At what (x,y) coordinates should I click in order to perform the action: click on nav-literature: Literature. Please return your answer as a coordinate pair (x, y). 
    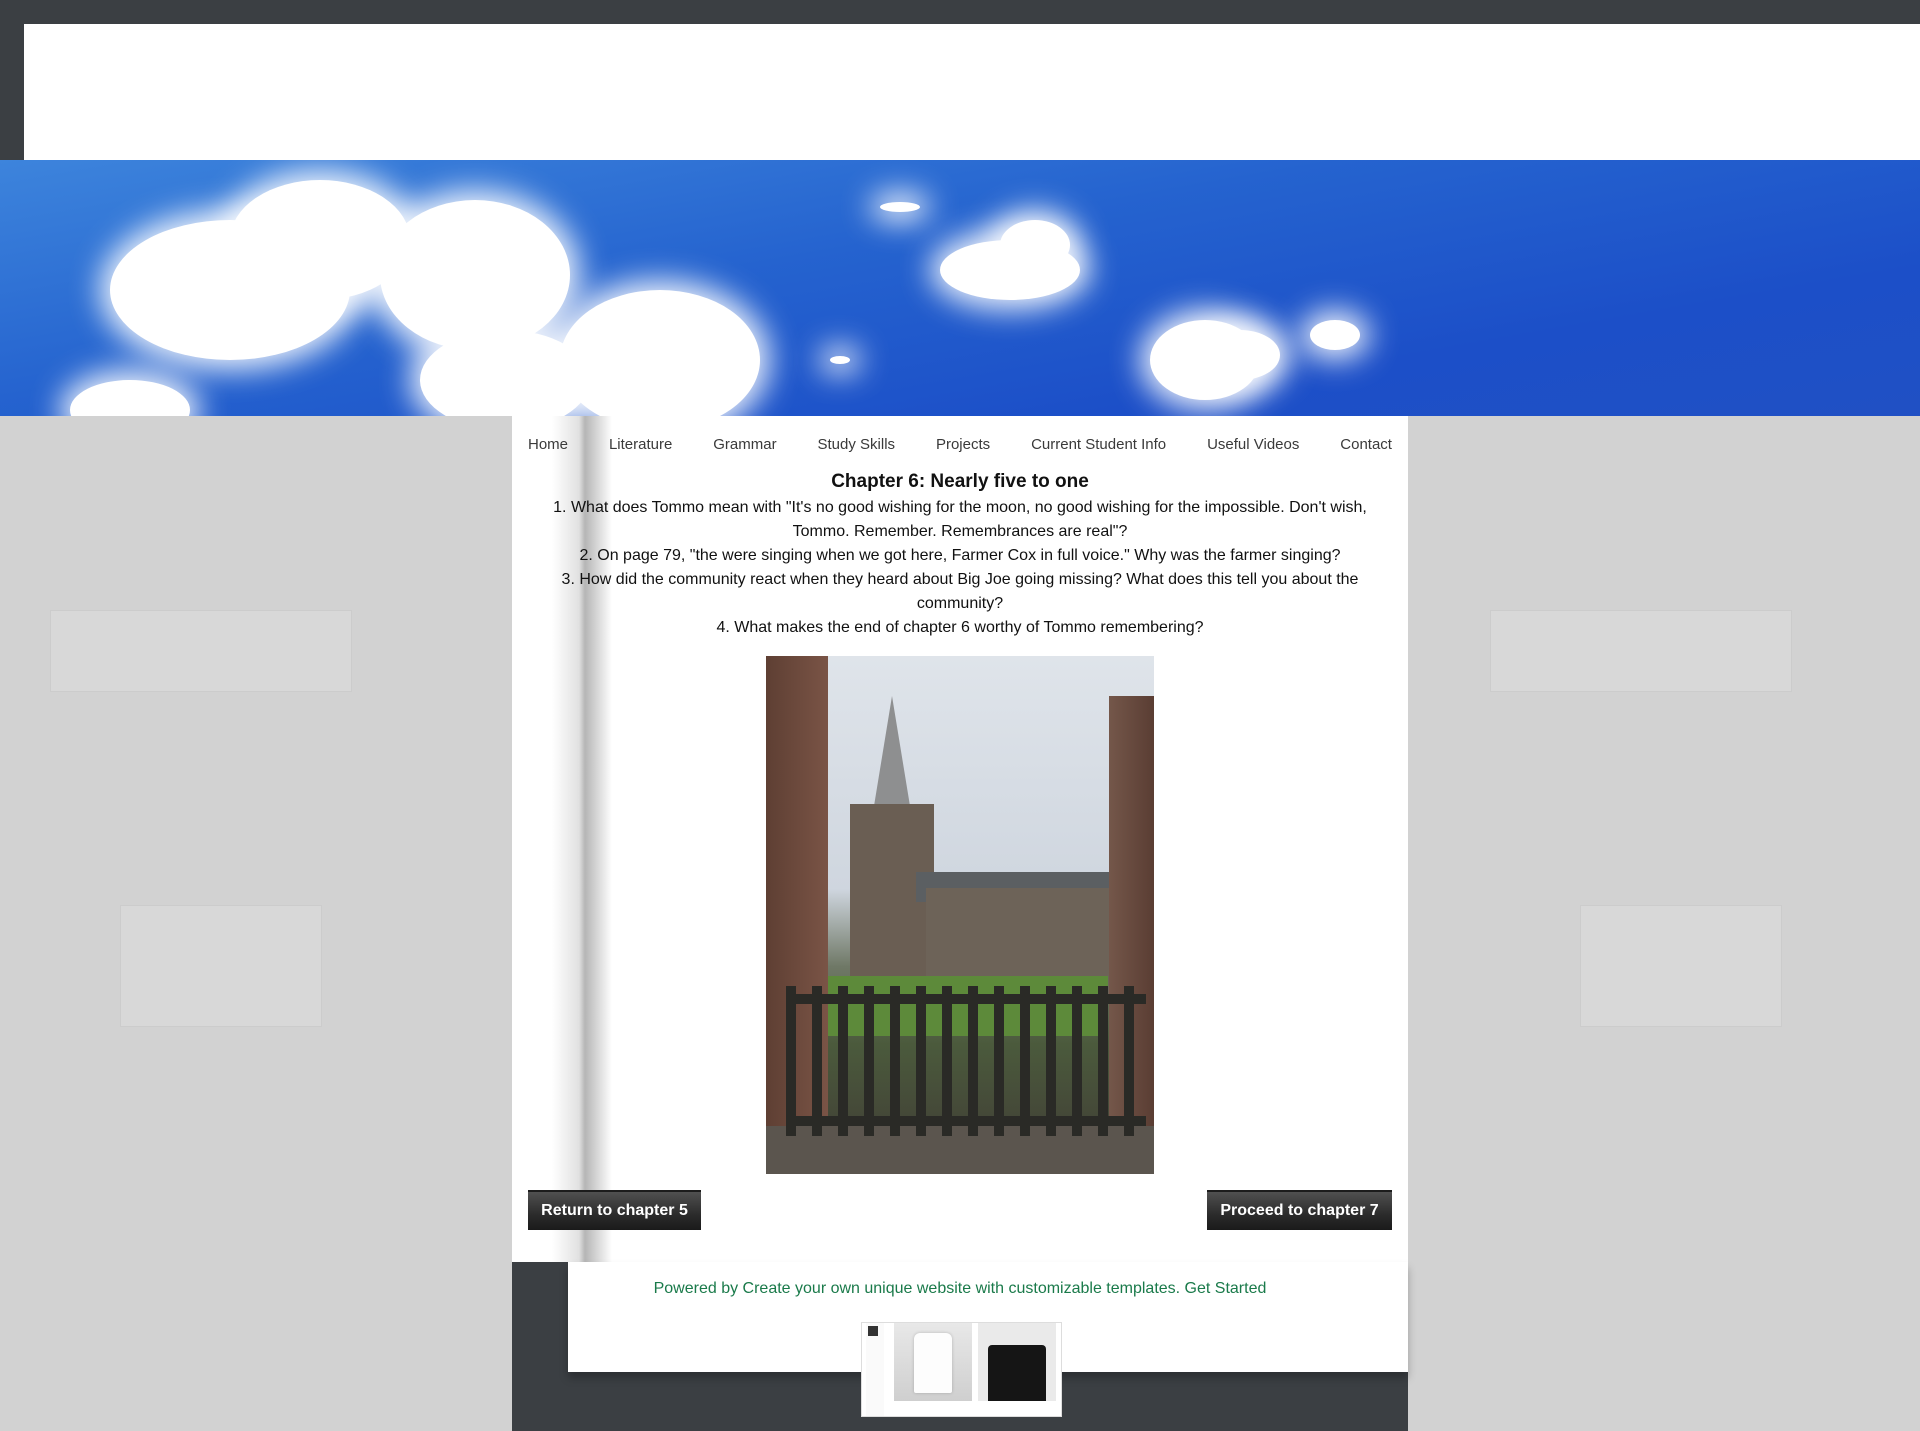
    Looking at the image, I should click on (640, 444).